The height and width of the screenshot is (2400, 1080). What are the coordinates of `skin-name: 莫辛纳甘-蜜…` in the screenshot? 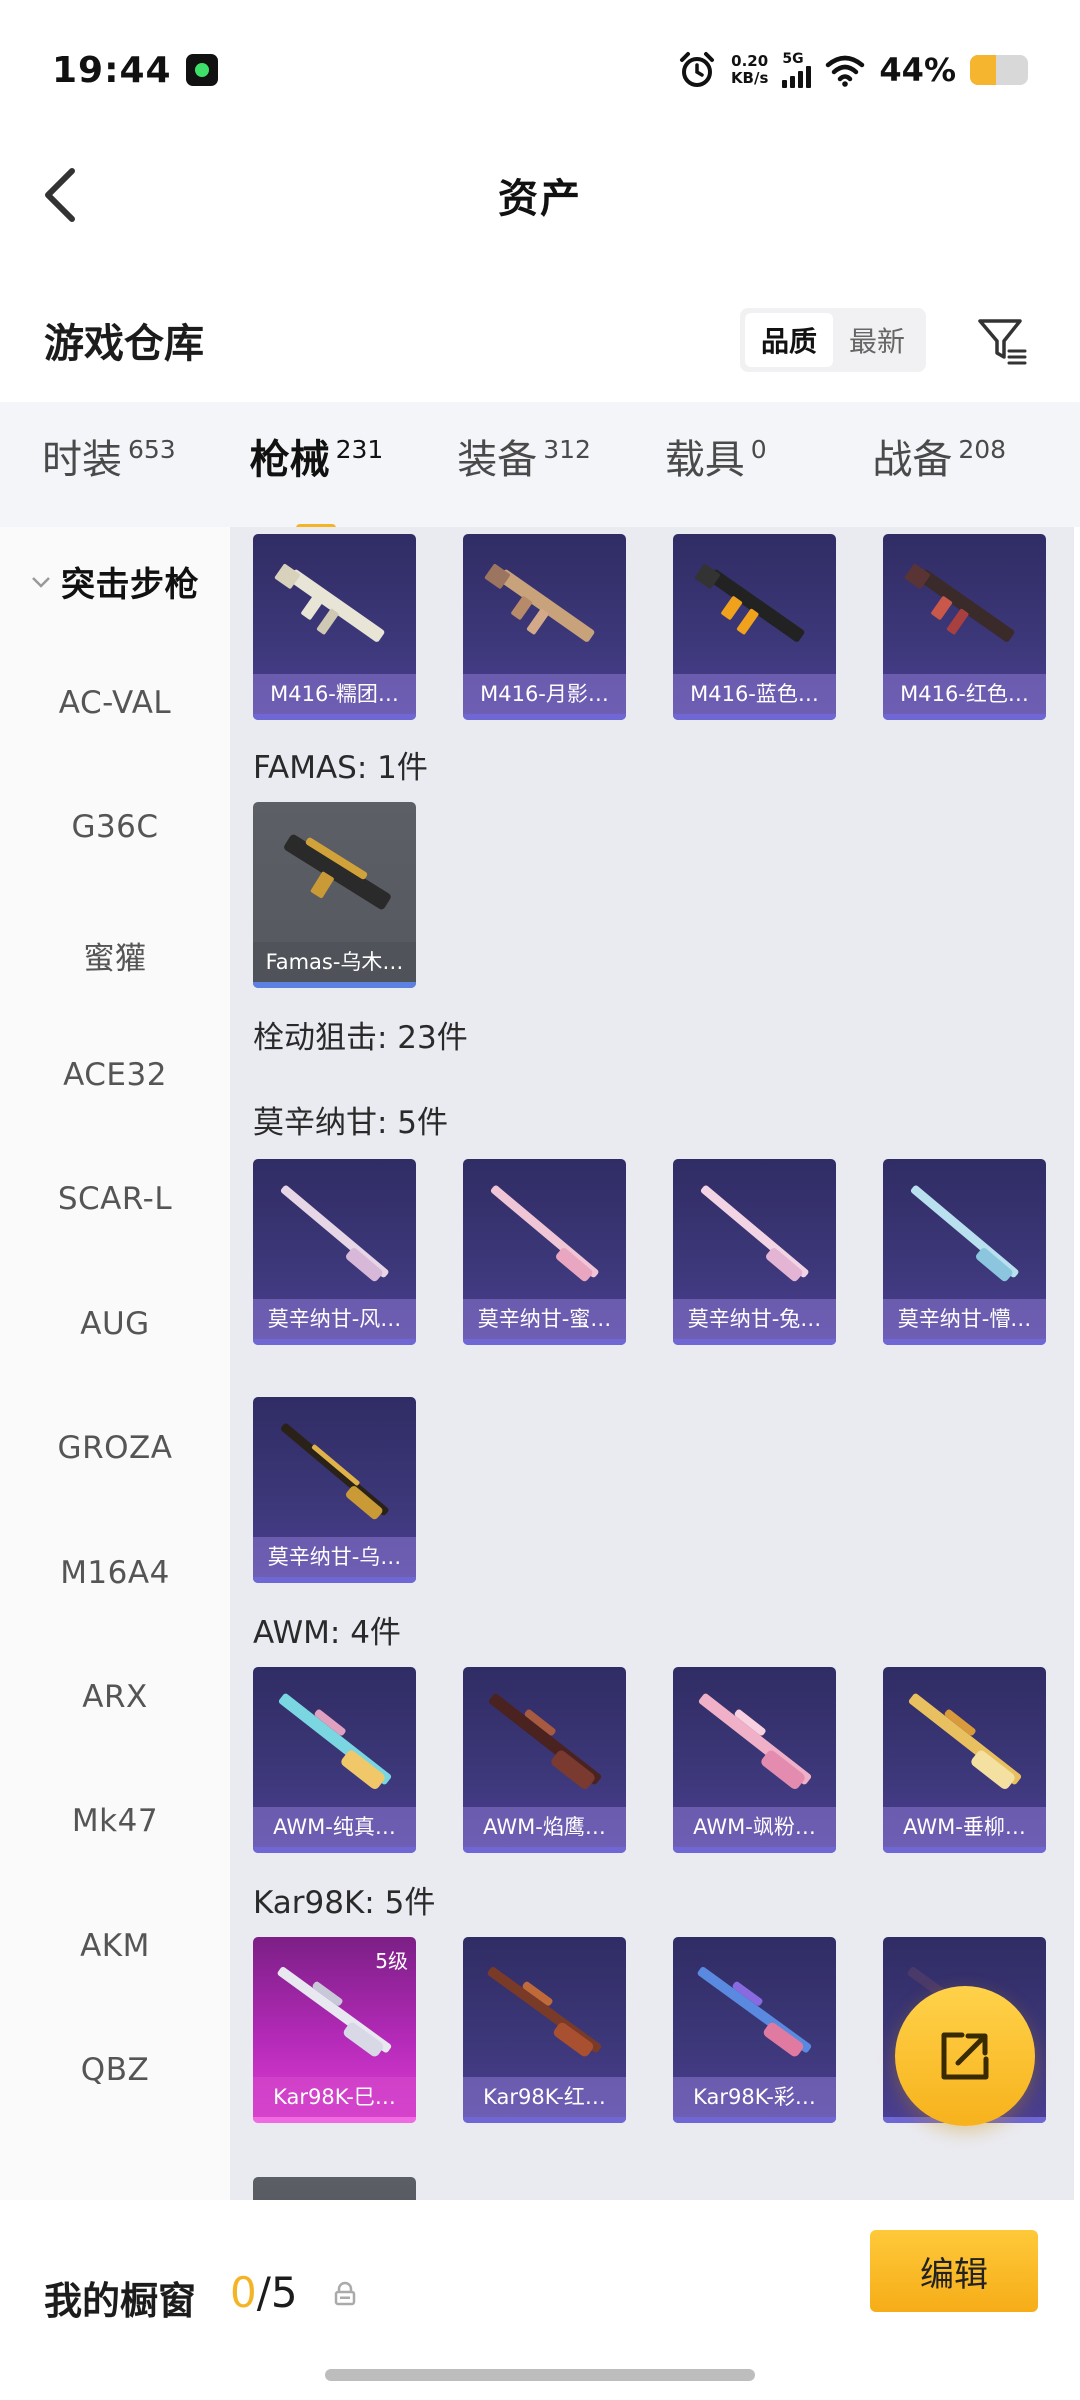 It's located at (544, 1319).